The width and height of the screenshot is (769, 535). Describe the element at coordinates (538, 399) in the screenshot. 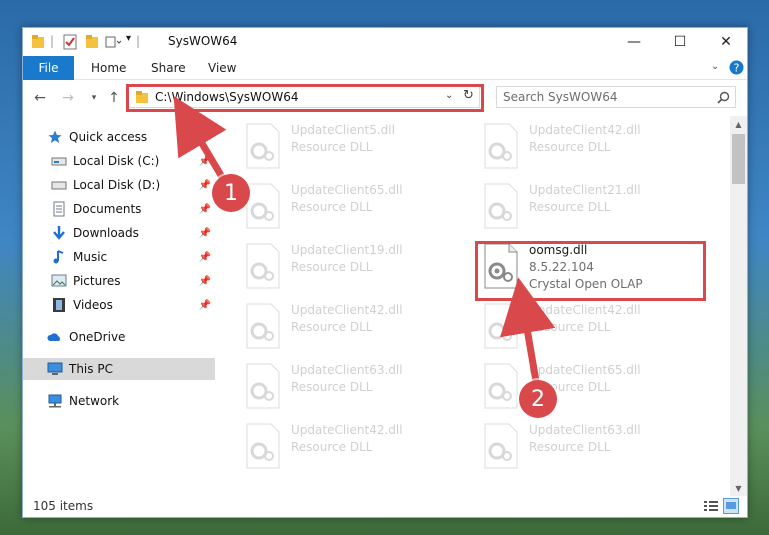

I see `step-2-badge: 2` at that location.